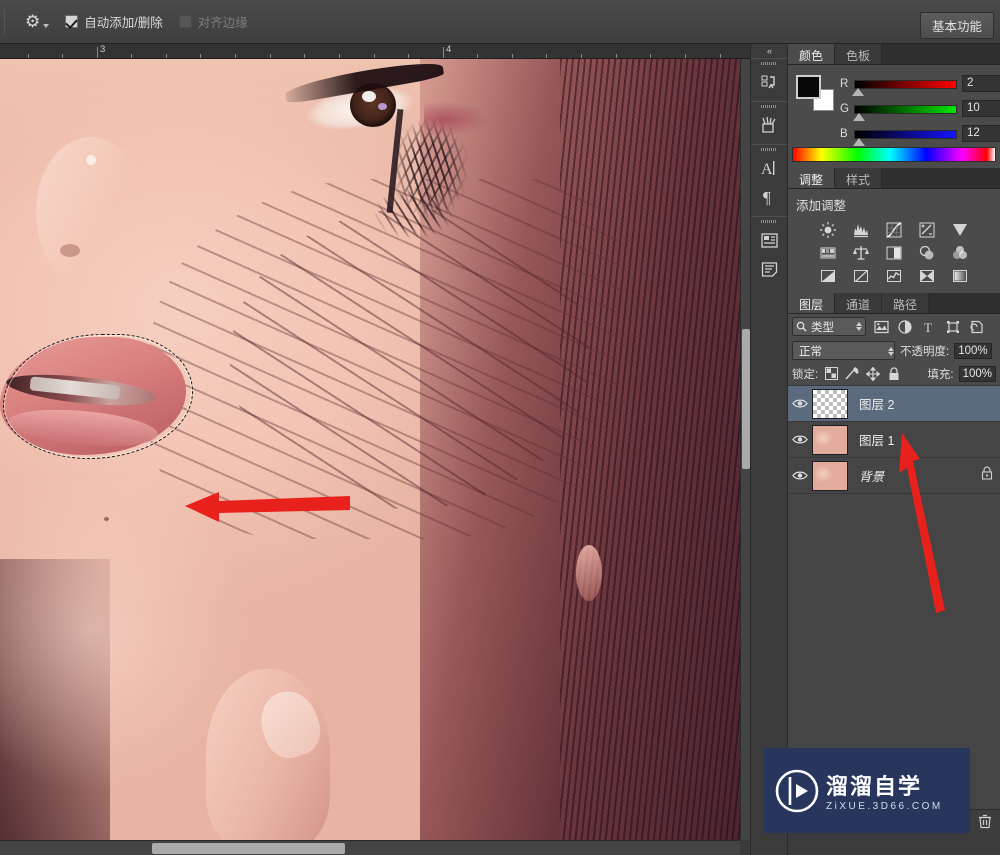 Image resolution: width=1000 pixels, height=855 pixels. Describe the element at coordinates (906, 303) in the screenshot. I see `tab-paths: 路径` at that location.